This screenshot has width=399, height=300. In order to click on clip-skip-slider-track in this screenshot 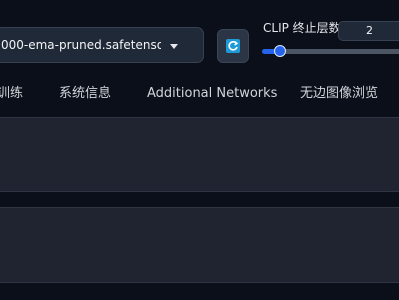, I will do `click(337, 51)`.